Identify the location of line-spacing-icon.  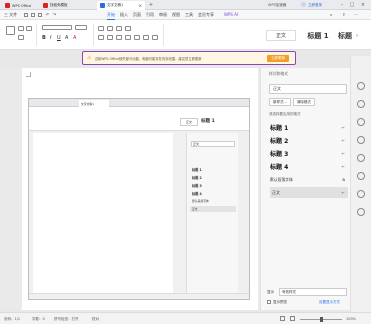
(137, 37).